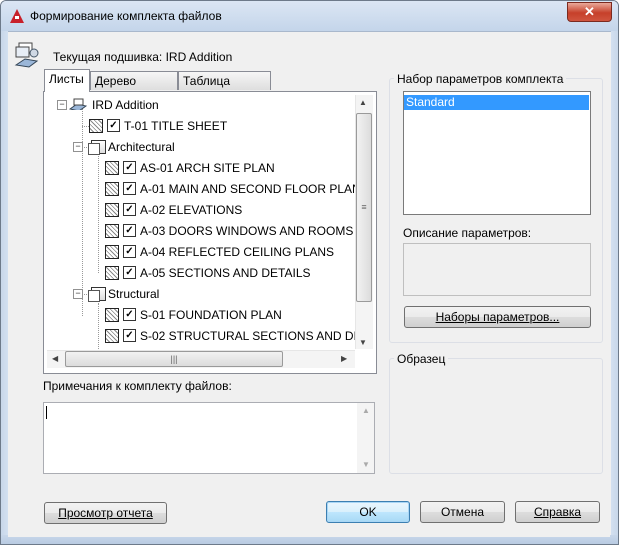  I want to click on parameter-set-group-label: Набор параметров комплекта, so click(480, 79).